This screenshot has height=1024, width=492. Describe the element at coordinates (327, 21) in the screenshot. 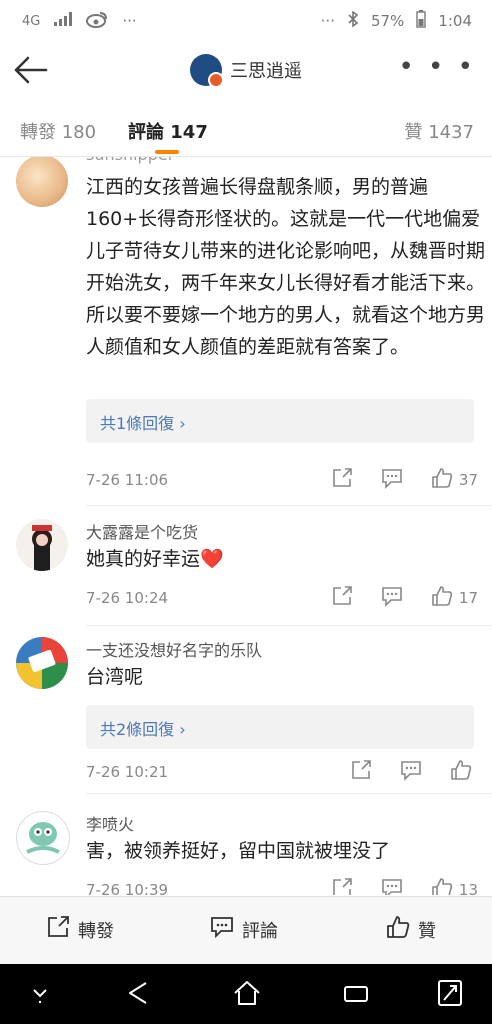

I see `notification-dots-right: ···` at that location.